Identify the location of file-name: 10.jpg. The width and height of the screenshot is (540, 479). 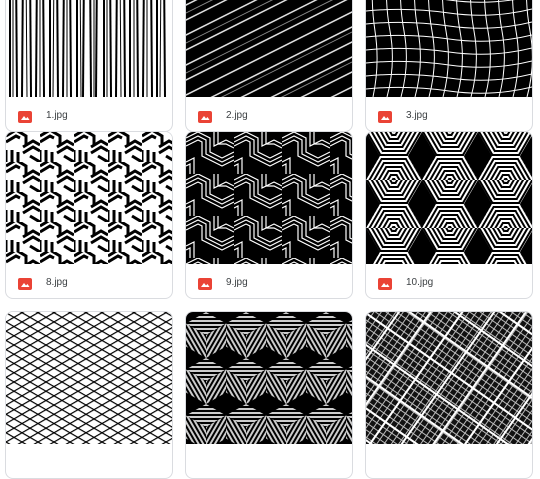
(420, 282).